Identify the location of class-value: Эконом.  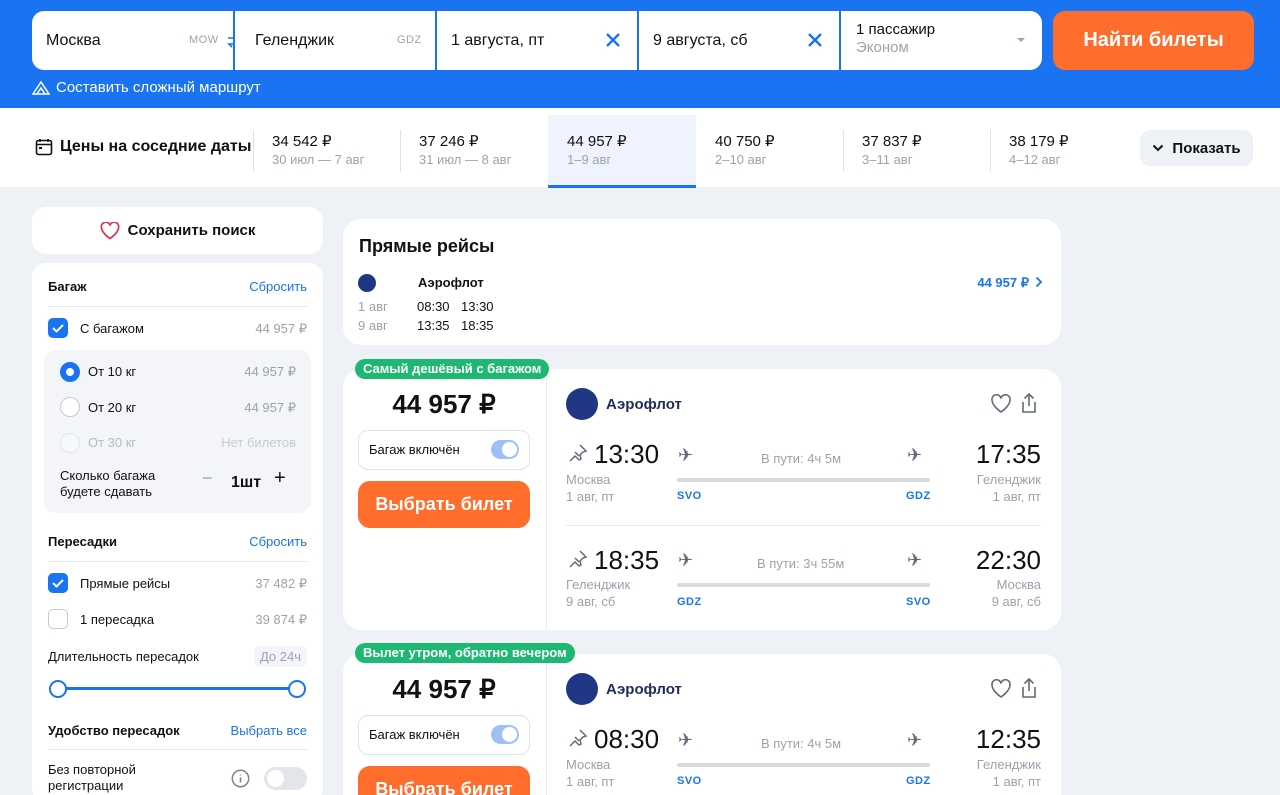
(882, 47).